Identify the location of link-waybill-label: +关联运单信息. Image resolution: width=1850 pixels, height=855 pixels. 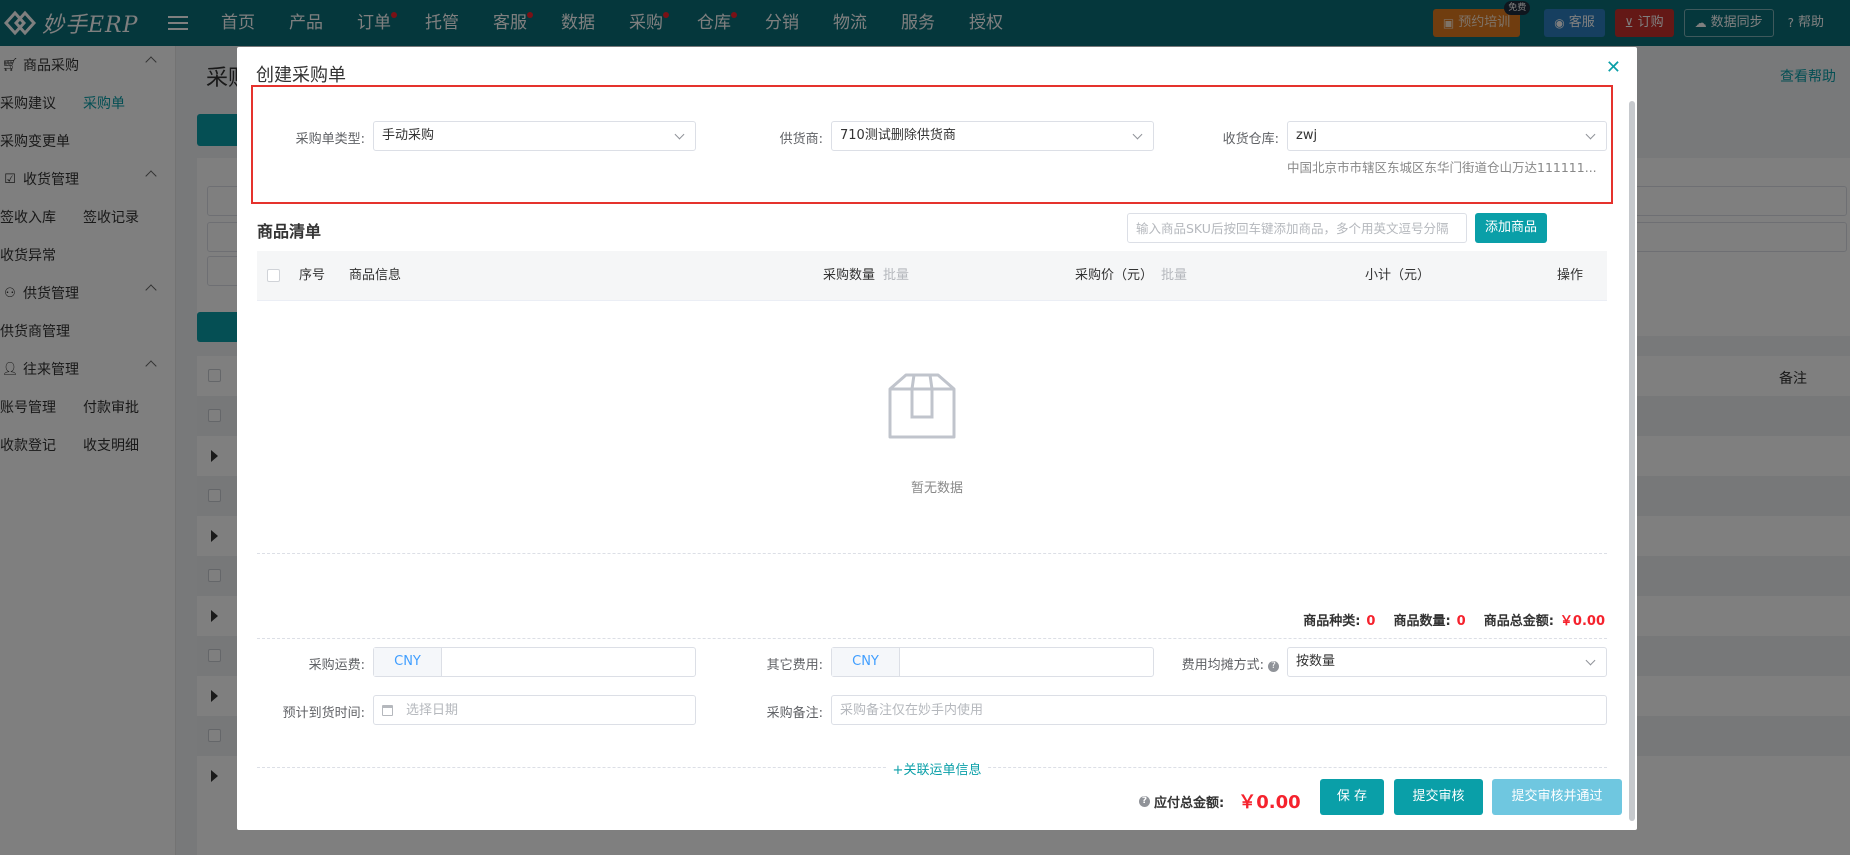
(937, 770).